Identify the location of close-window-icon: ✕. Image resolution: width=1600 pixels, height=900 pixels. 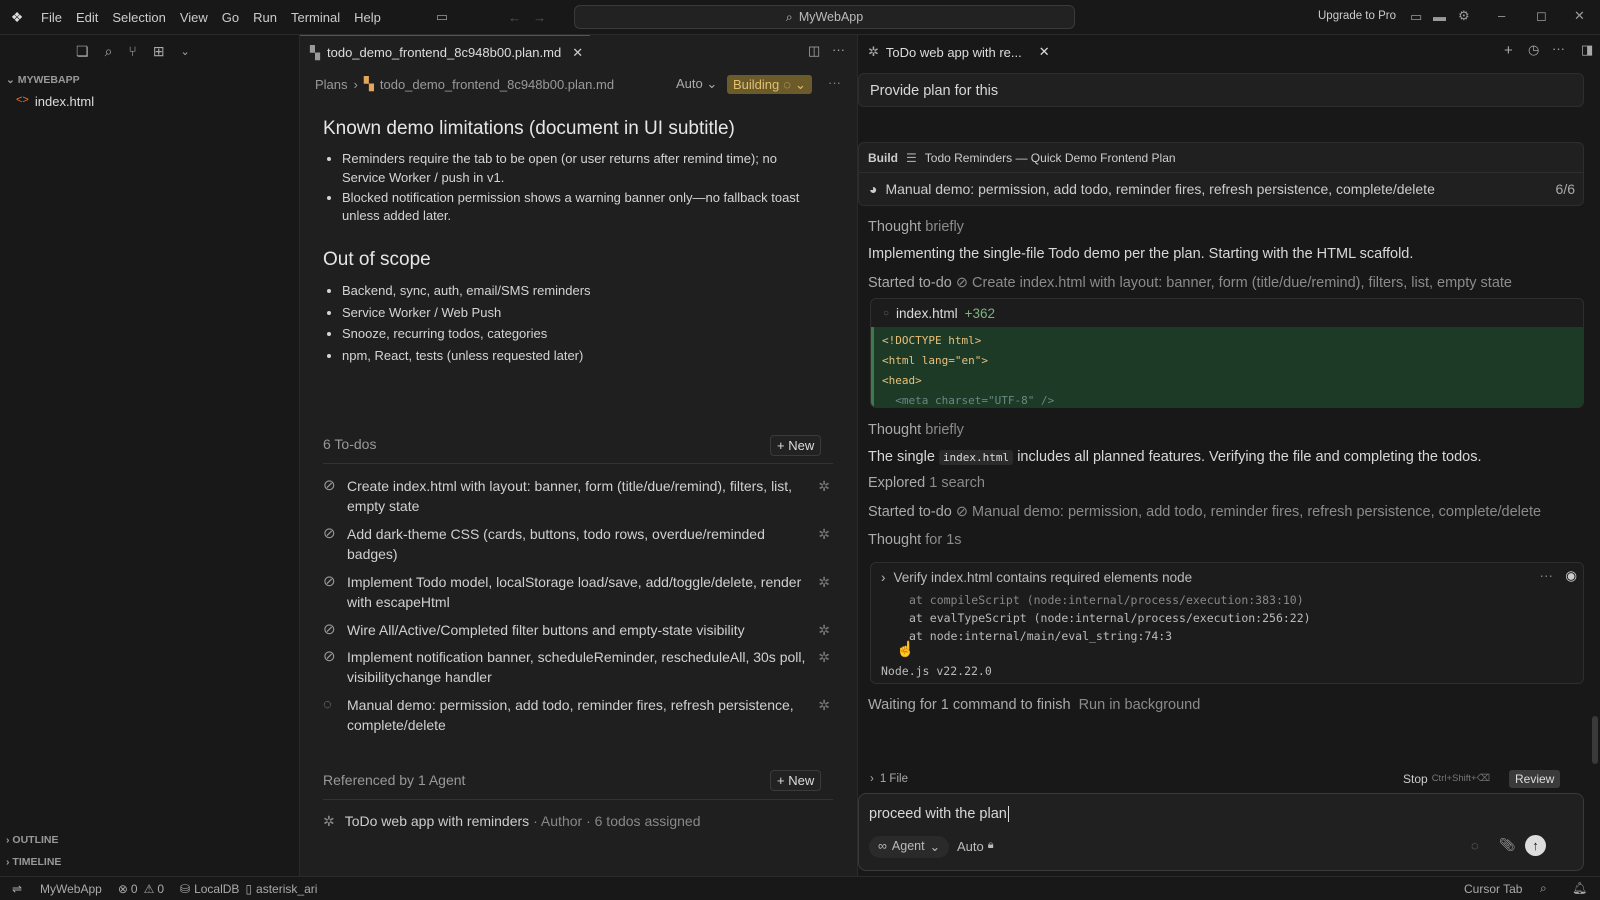
(1579, 16).